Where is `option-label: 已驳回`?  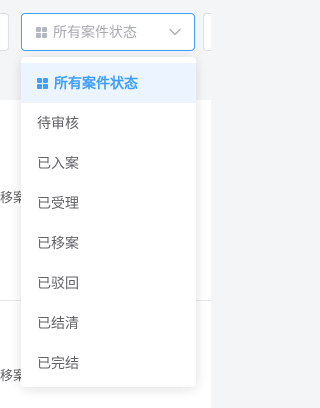 option-label: 已驳回 is located at coordinates (58, 284).